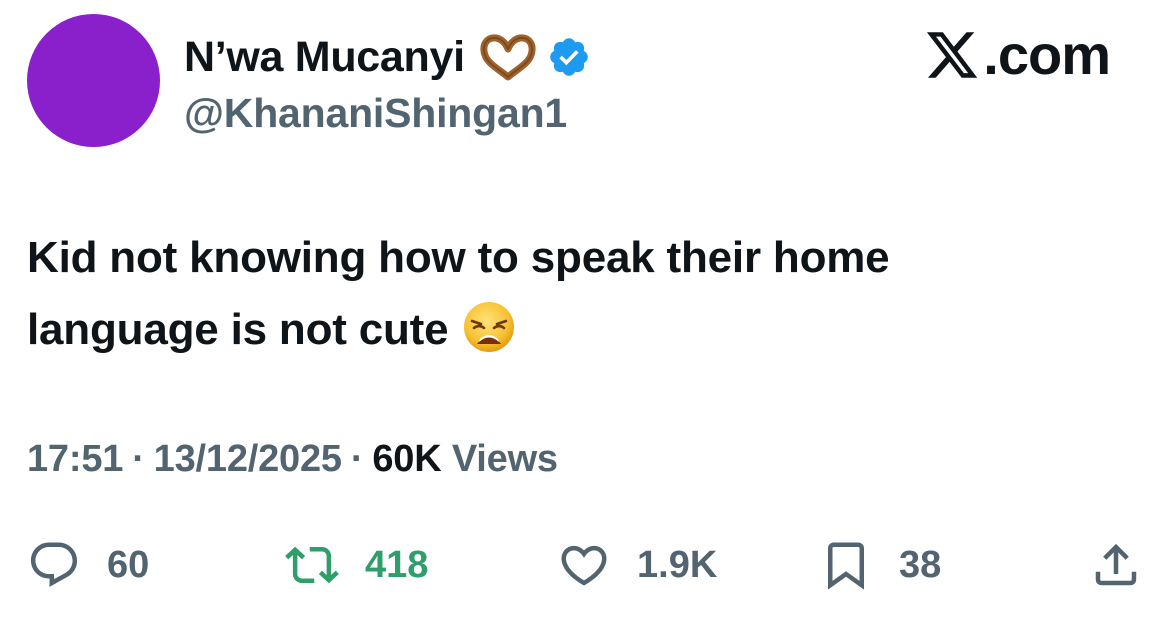 This screenshot has width=1170, height=627. I want to click on heart-icon, so click(584, 565).